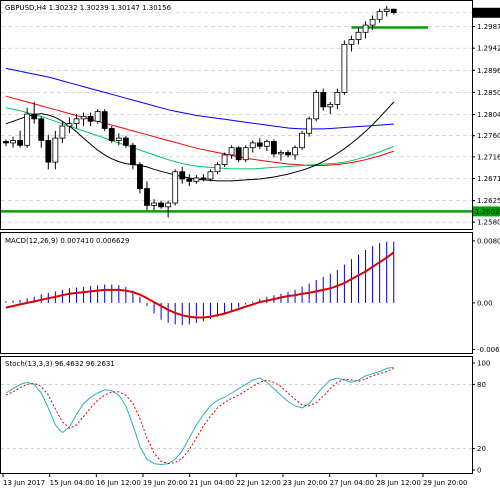 This screenshot has height=490, width=500. I want to click on time-tick-label: 27 Jun 04:00, so click(352, 483).